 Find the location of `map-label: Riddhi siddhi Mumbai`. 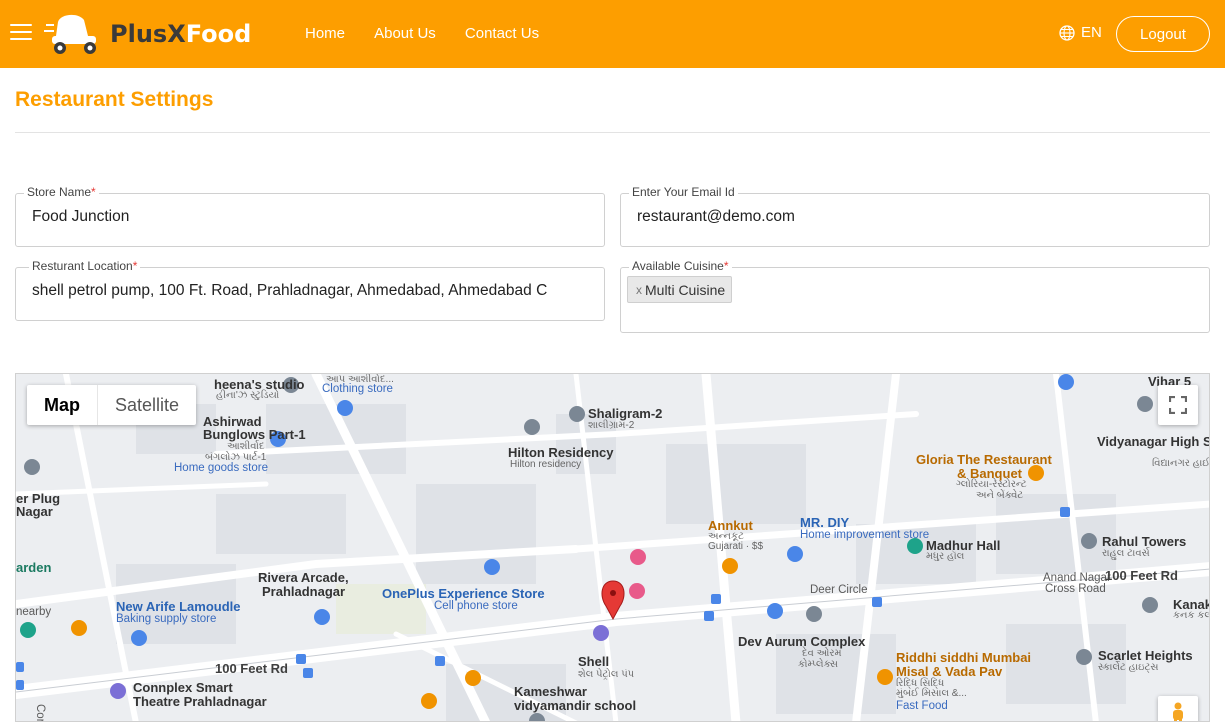

map-label: Riddhi siddhi Mumbai is located at coordinates (964, 657).